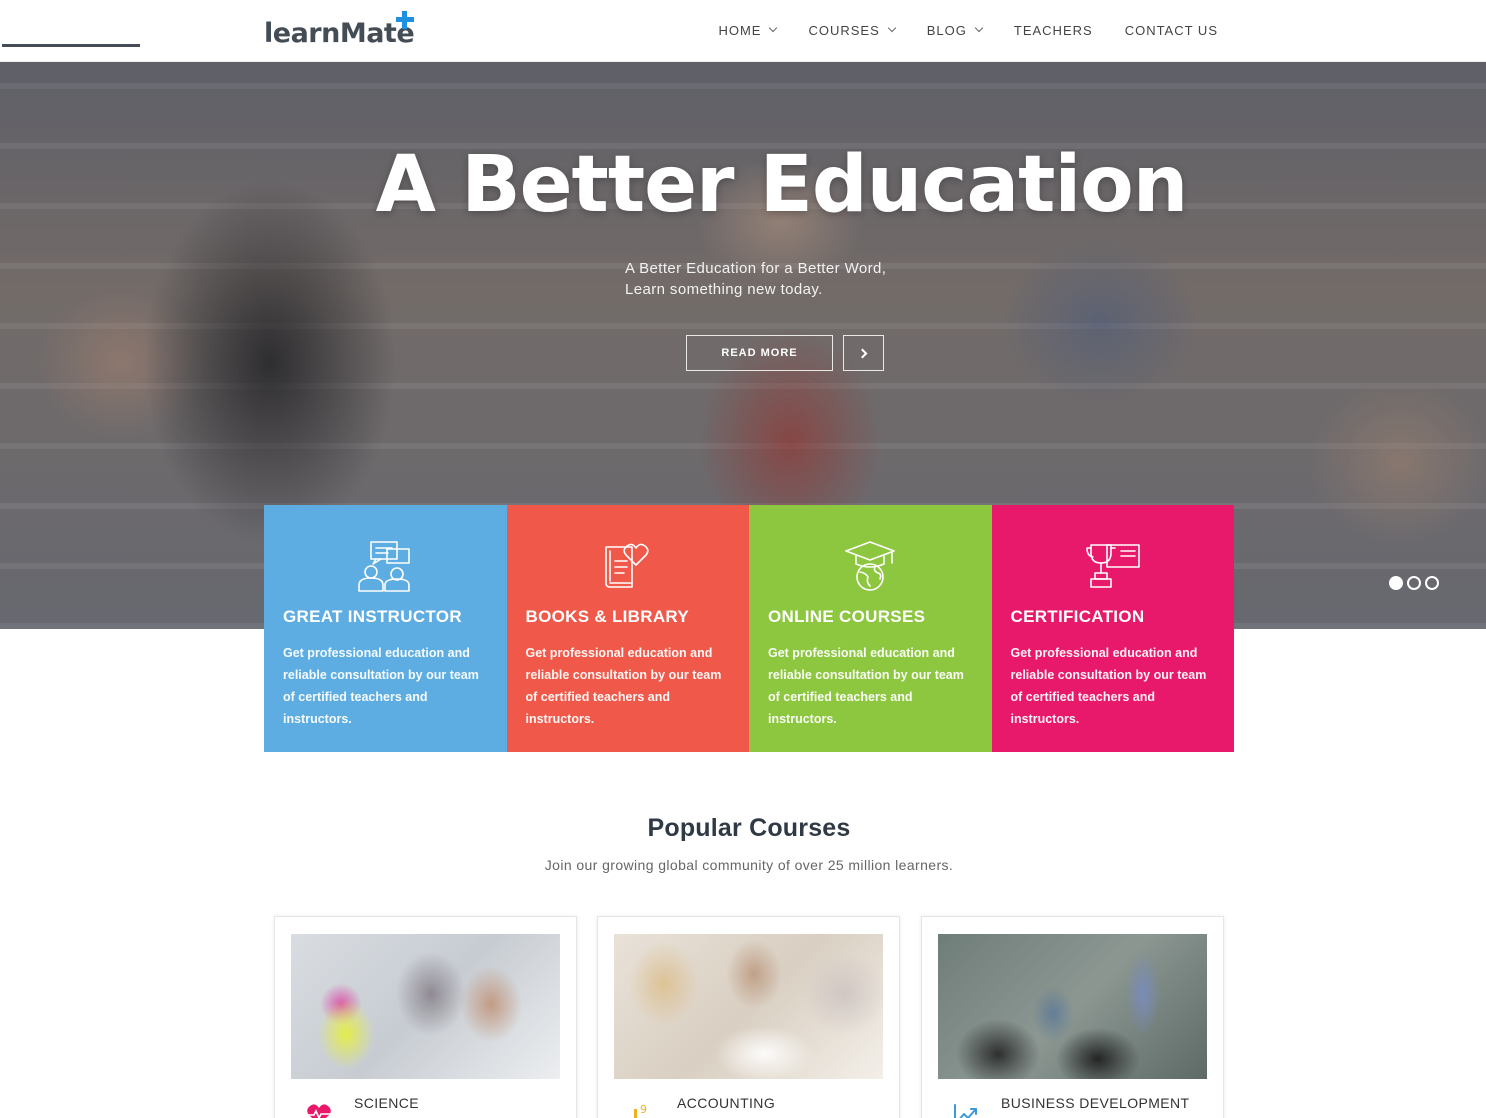  I want to click on chevron-right-icon, so click(862, 353).